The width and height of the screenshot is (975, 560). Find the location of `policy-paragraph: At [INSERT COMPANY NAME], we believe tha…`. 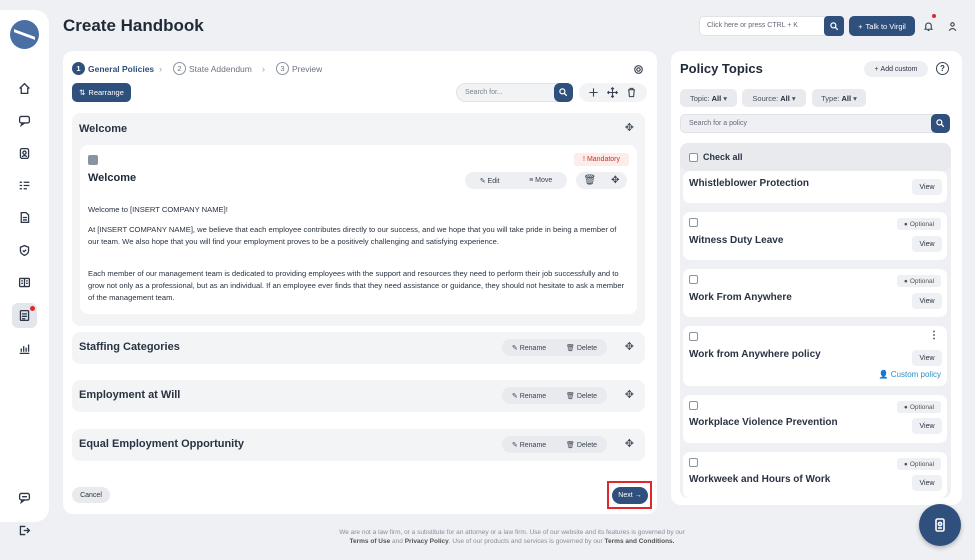

policy-paragraph: At [INSERT COMPANY NAME], we believe tha… is located at coordinates (352, 236).